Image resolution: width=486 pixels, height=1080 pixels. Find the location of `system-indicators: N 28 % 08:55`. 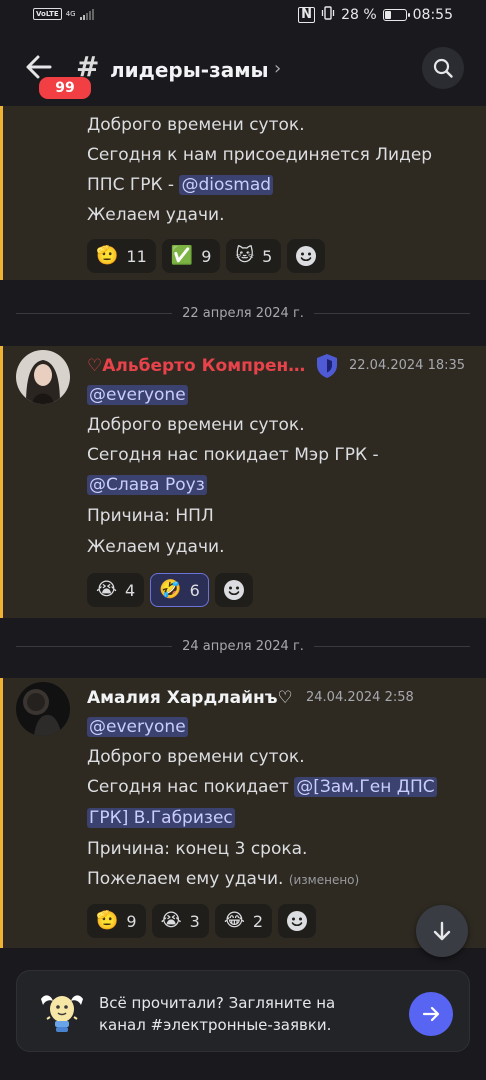

system-indicators: N 28 % 08:55 is located at coordinates (375, 15).